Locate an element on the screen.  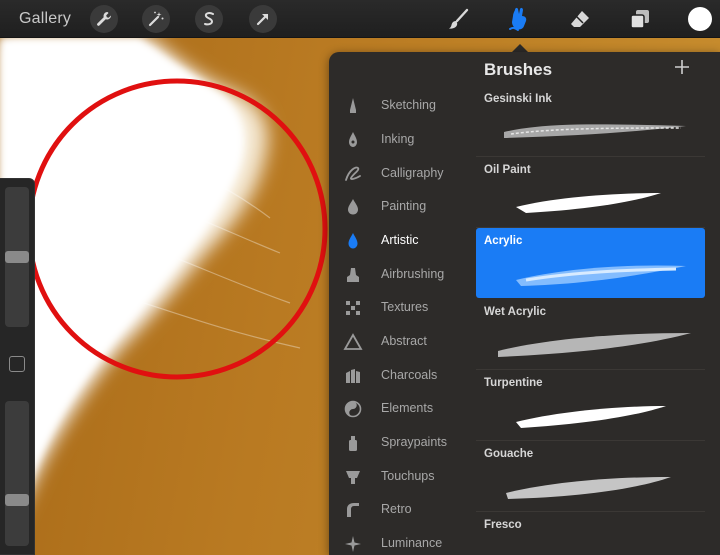
category-touchups: Touchups is located at coordinates (402, 477).